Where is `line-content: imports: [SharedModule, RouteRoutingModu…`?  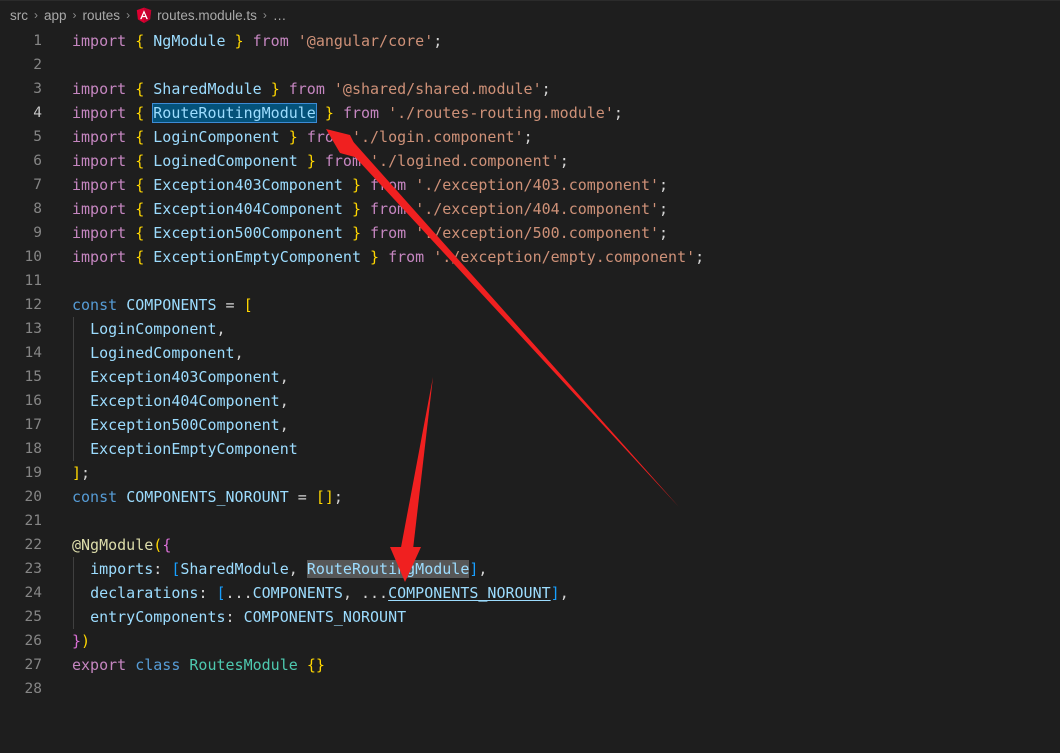 line-content: imports: [SharedModule, RouteRoutingModu… is located at coordinates (279, 569).